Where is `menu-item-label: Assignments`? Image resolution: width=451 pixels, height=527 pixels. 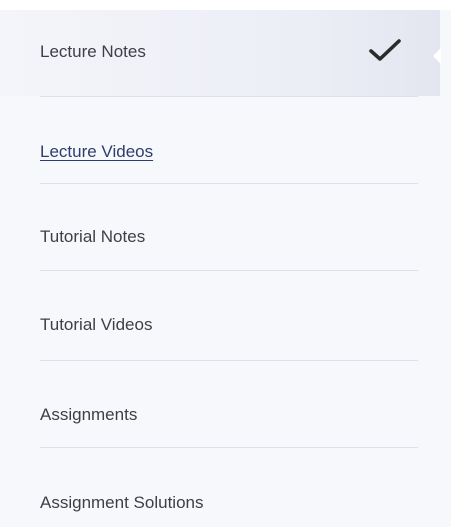
menu-item-label: Assignments is located at coordinates (89, 414).